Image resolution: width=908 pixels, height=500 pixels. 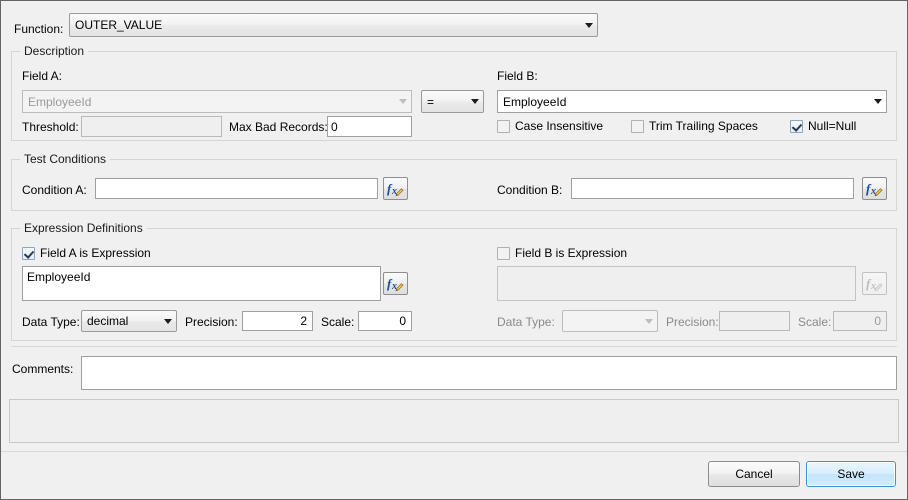 I want to click on field-a-function-editor-button: f x, so click(x=395, y=283).